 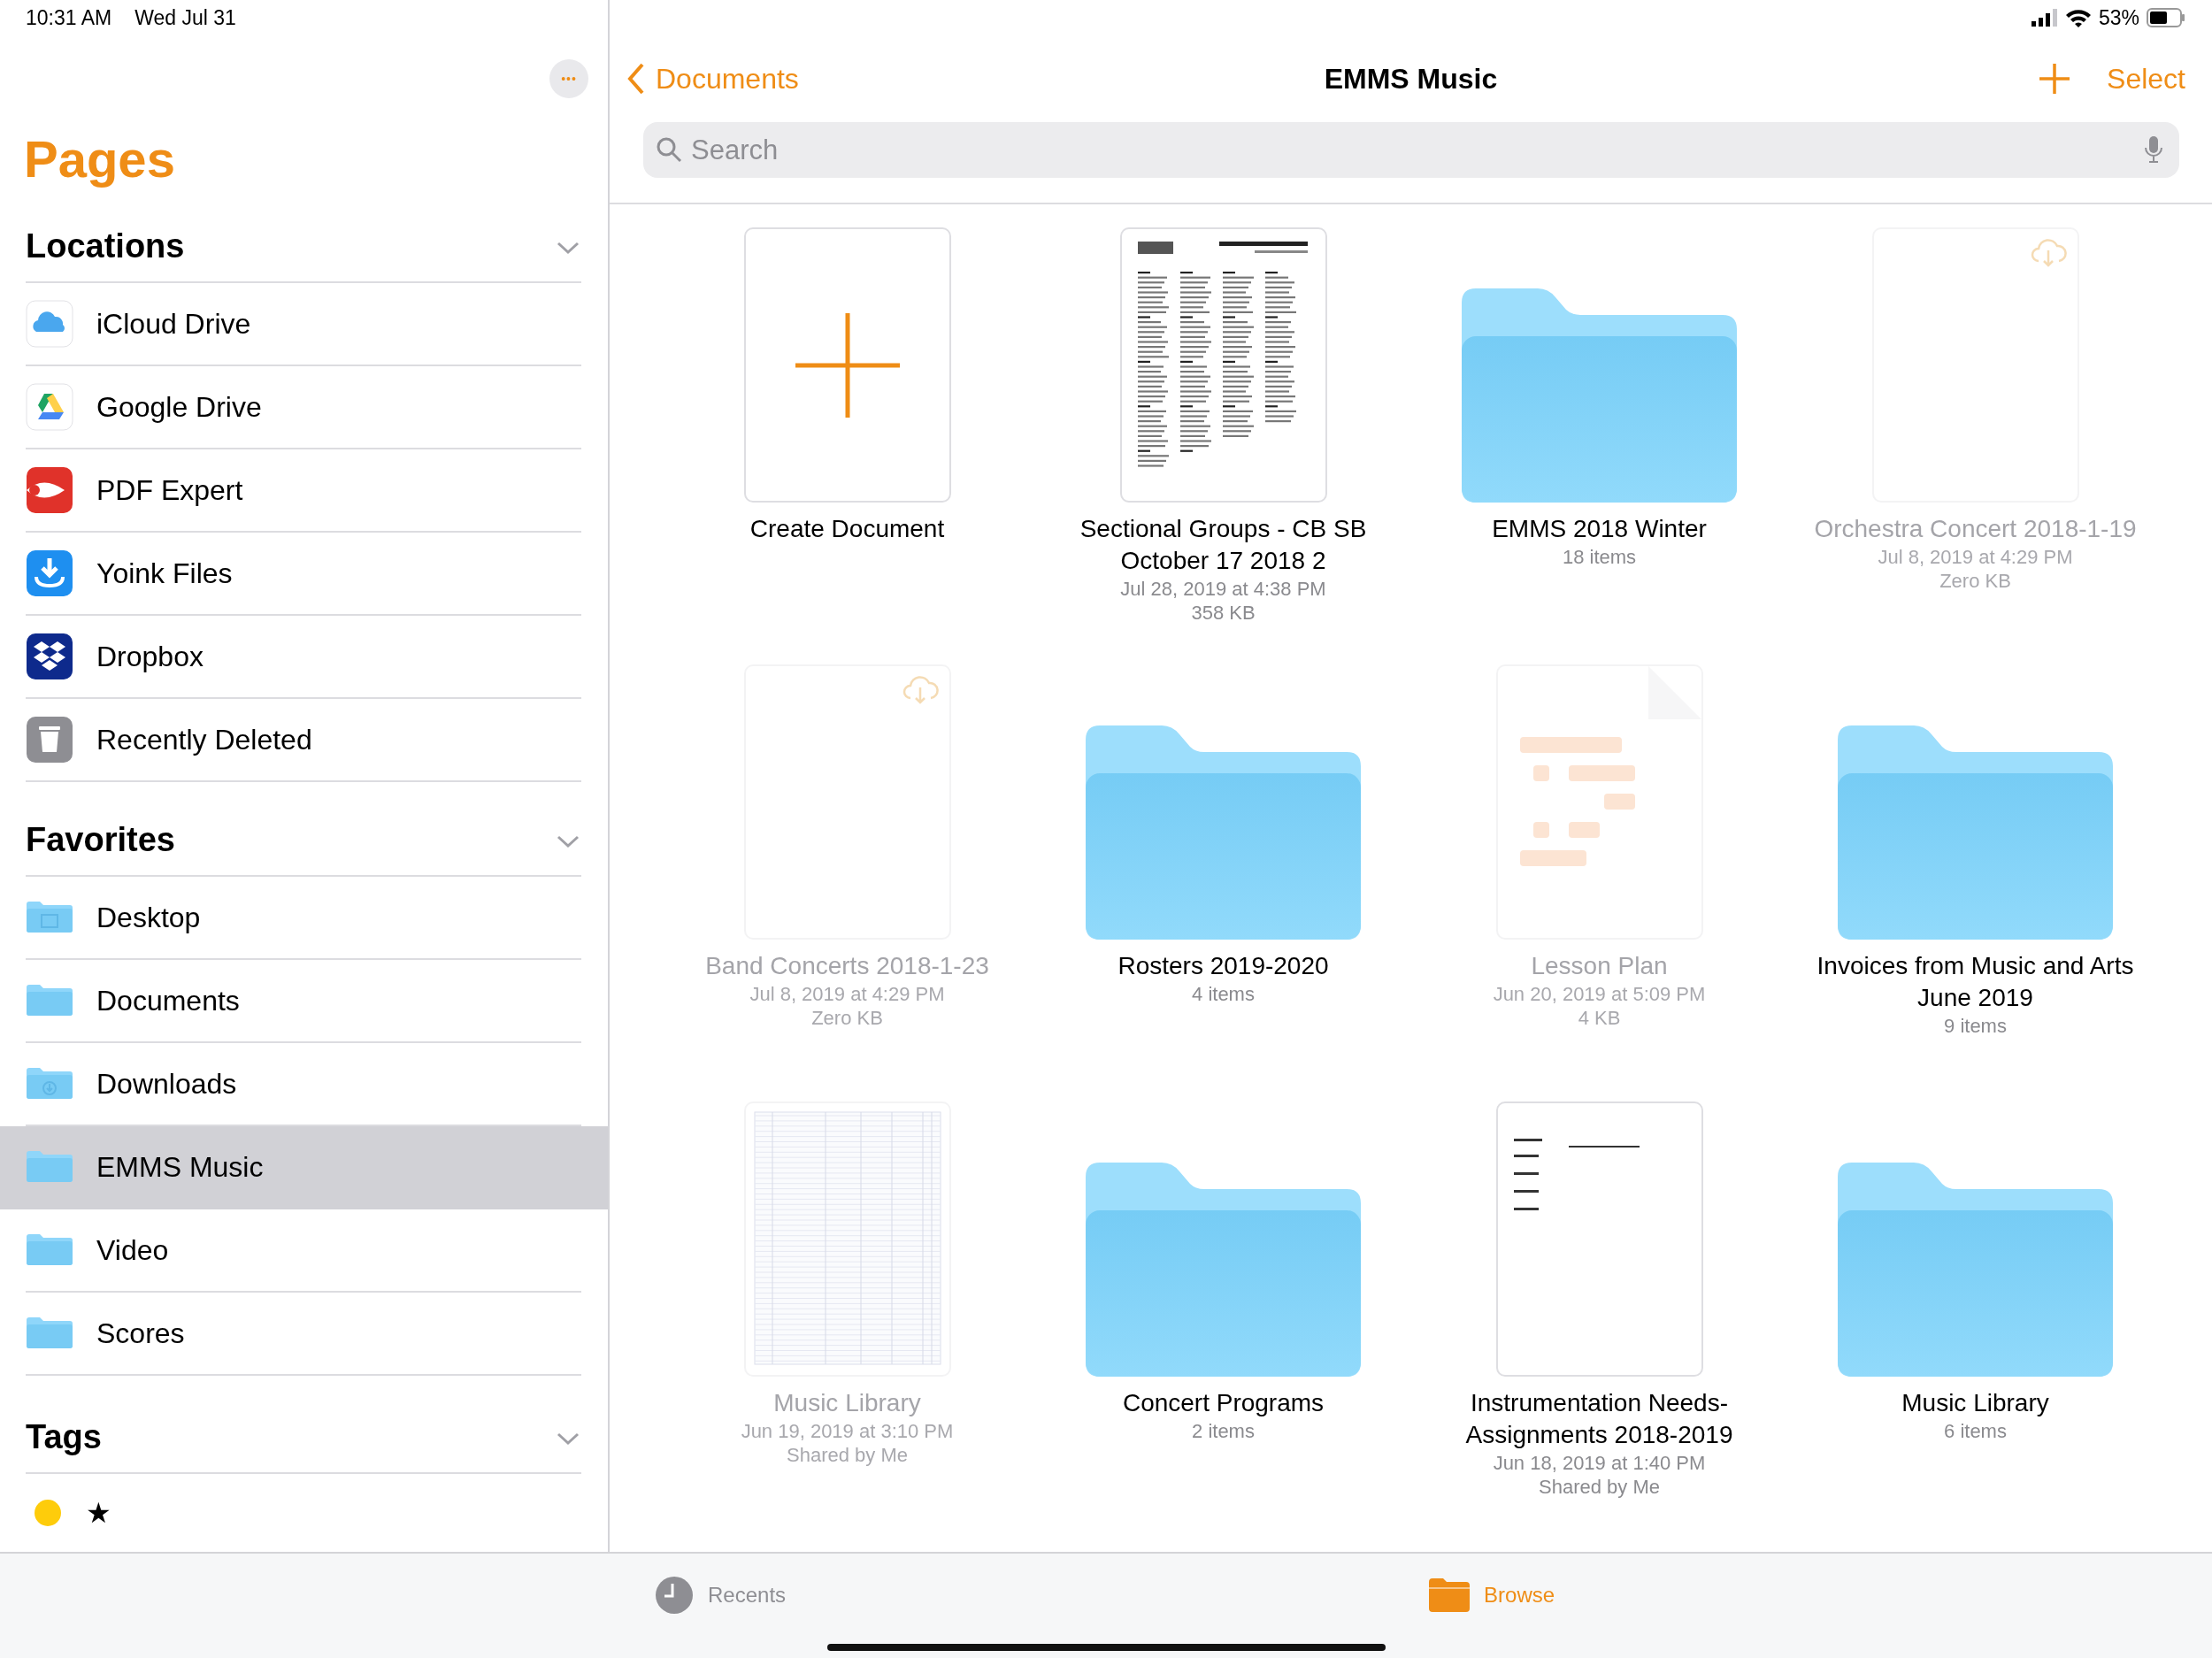 What do you see at coordinates (1976, 1431) in the screenshot?
I see `file-detail: 6 items` at bounding box center [1976, 1431].